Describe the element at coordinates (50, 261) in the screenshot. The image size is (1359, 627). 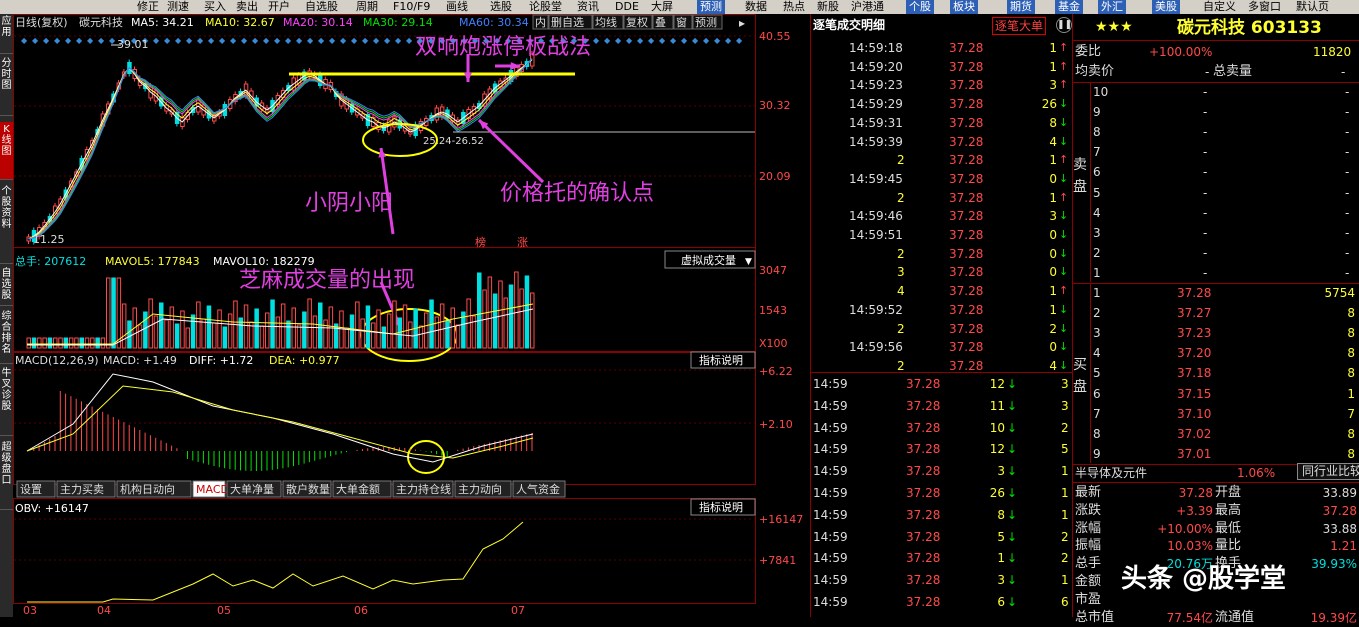
I see `vol-total: 总手: 207612` at that location.